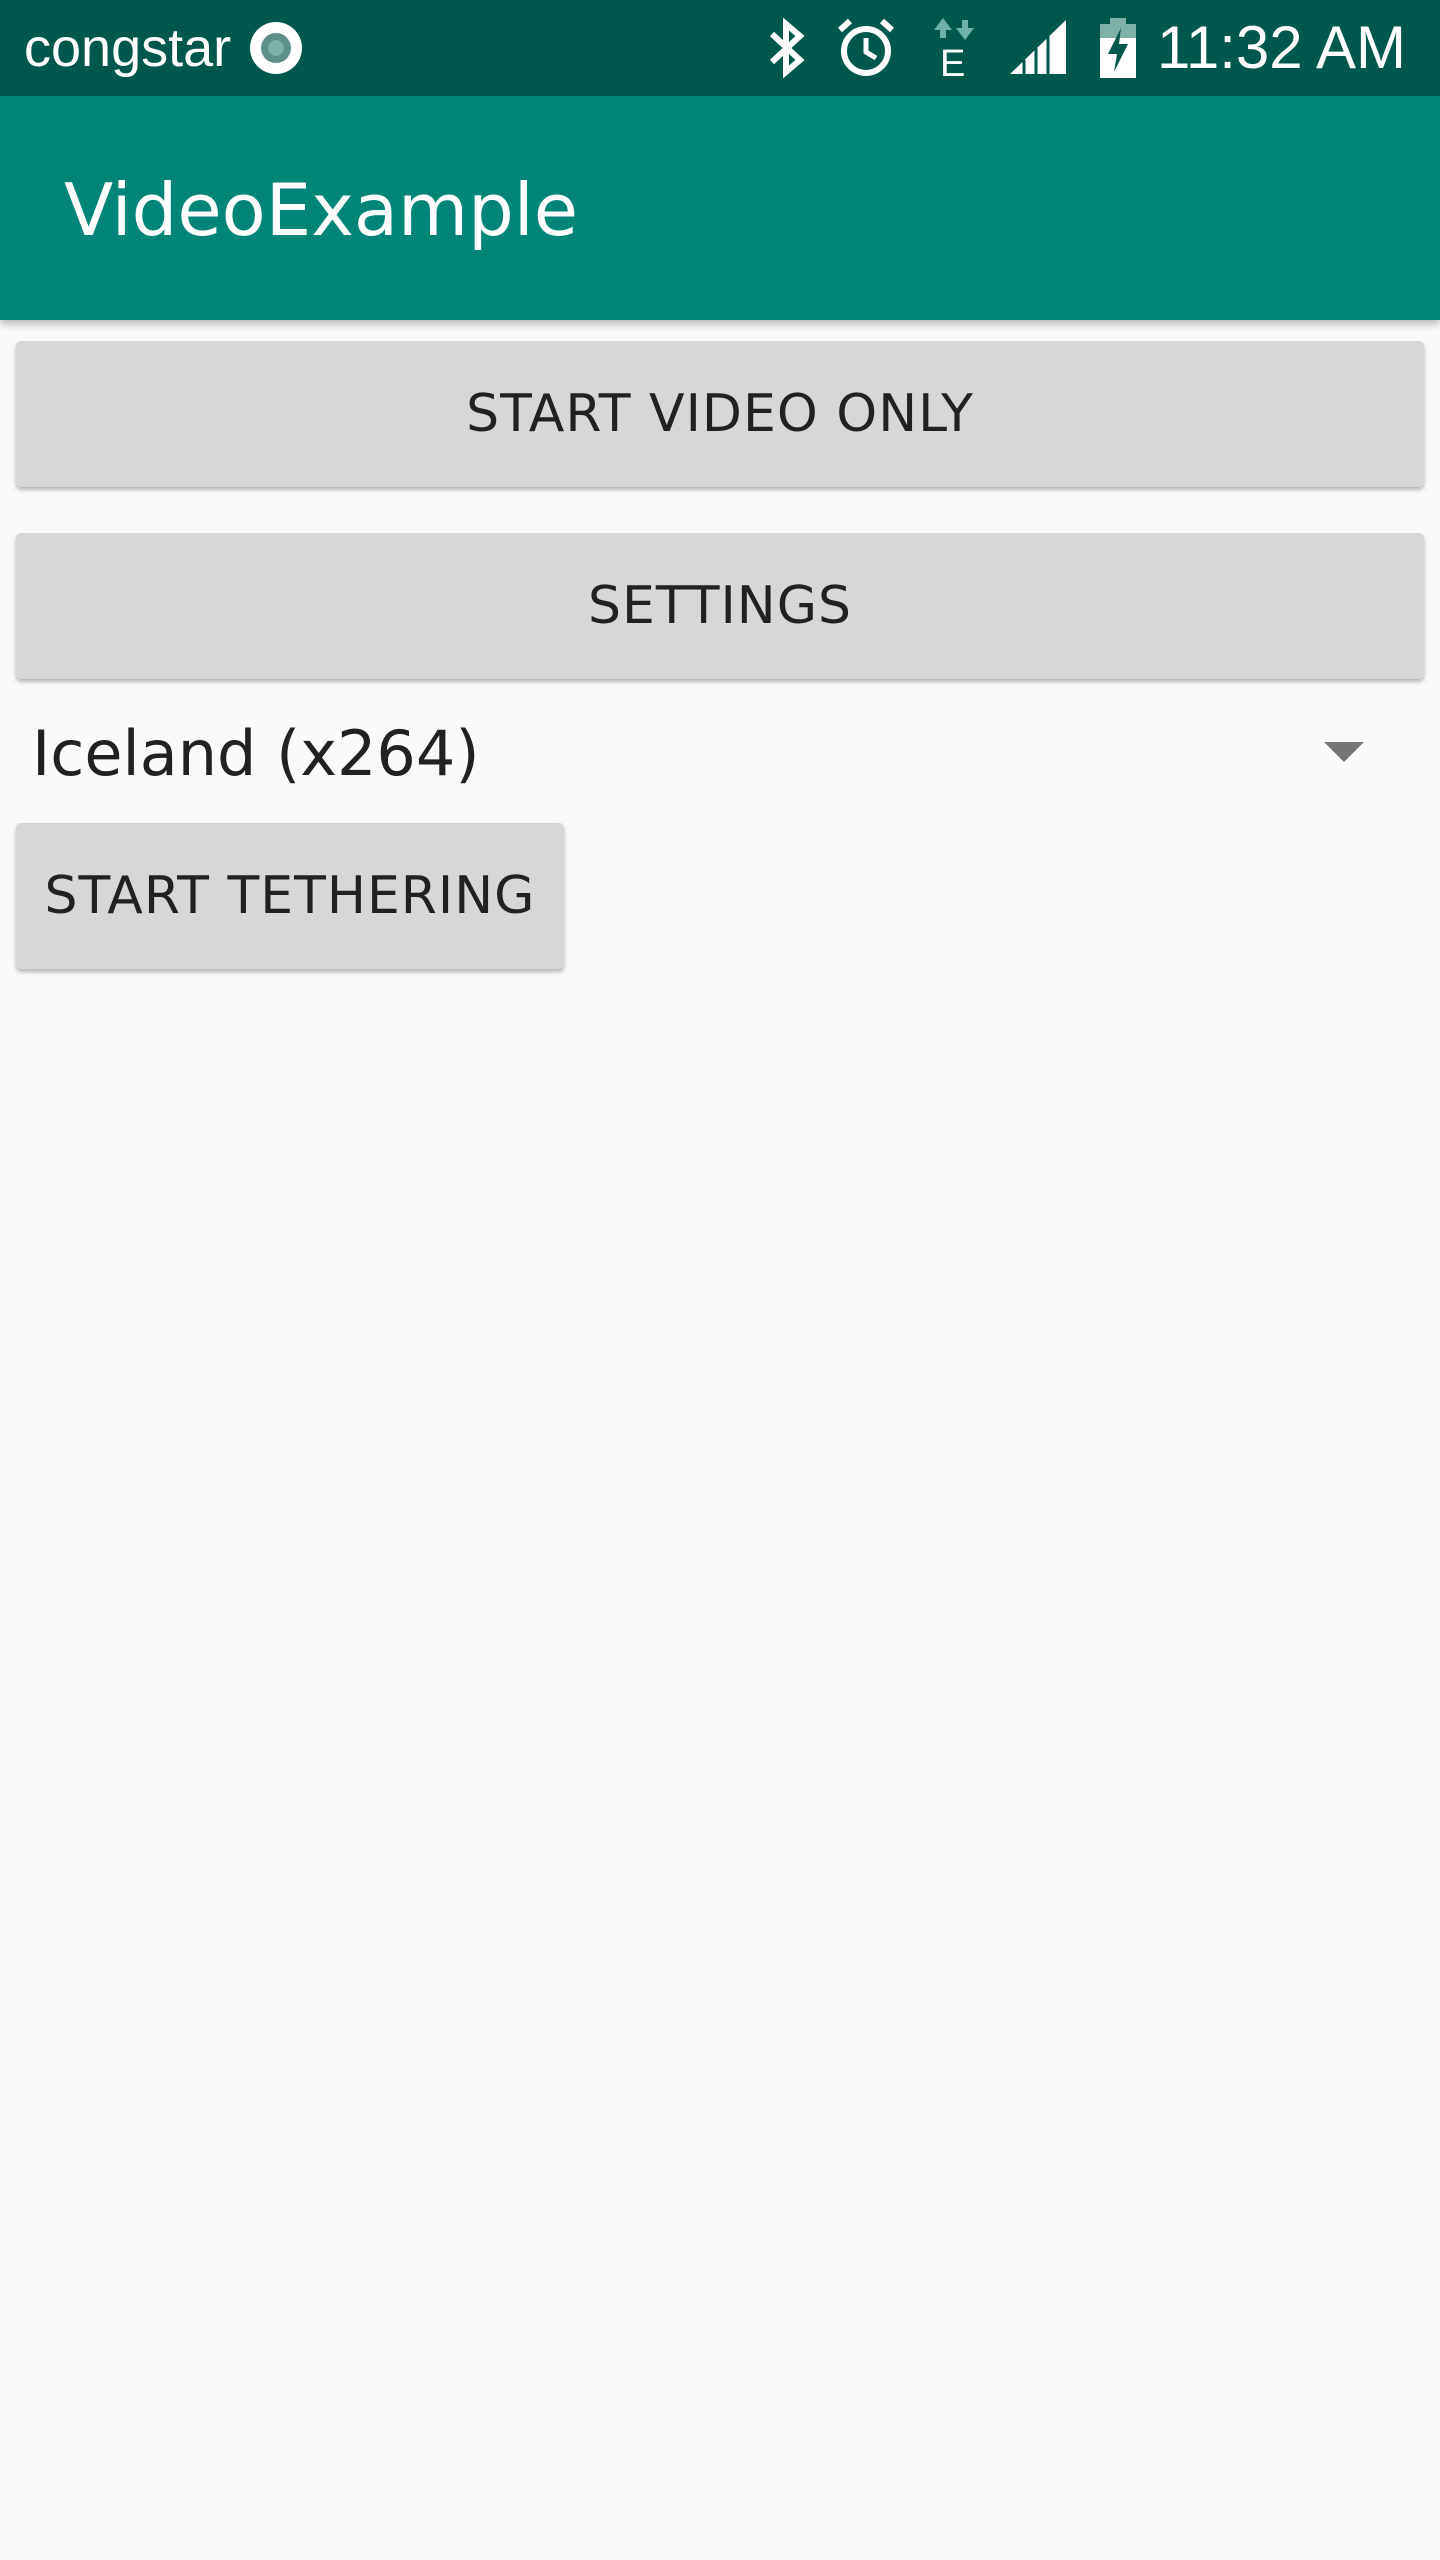  What do you see at coordinates (1344, 752) in the screenshot?
I see `dropdown-arrow-icon` at bounding box center [1344, 752].